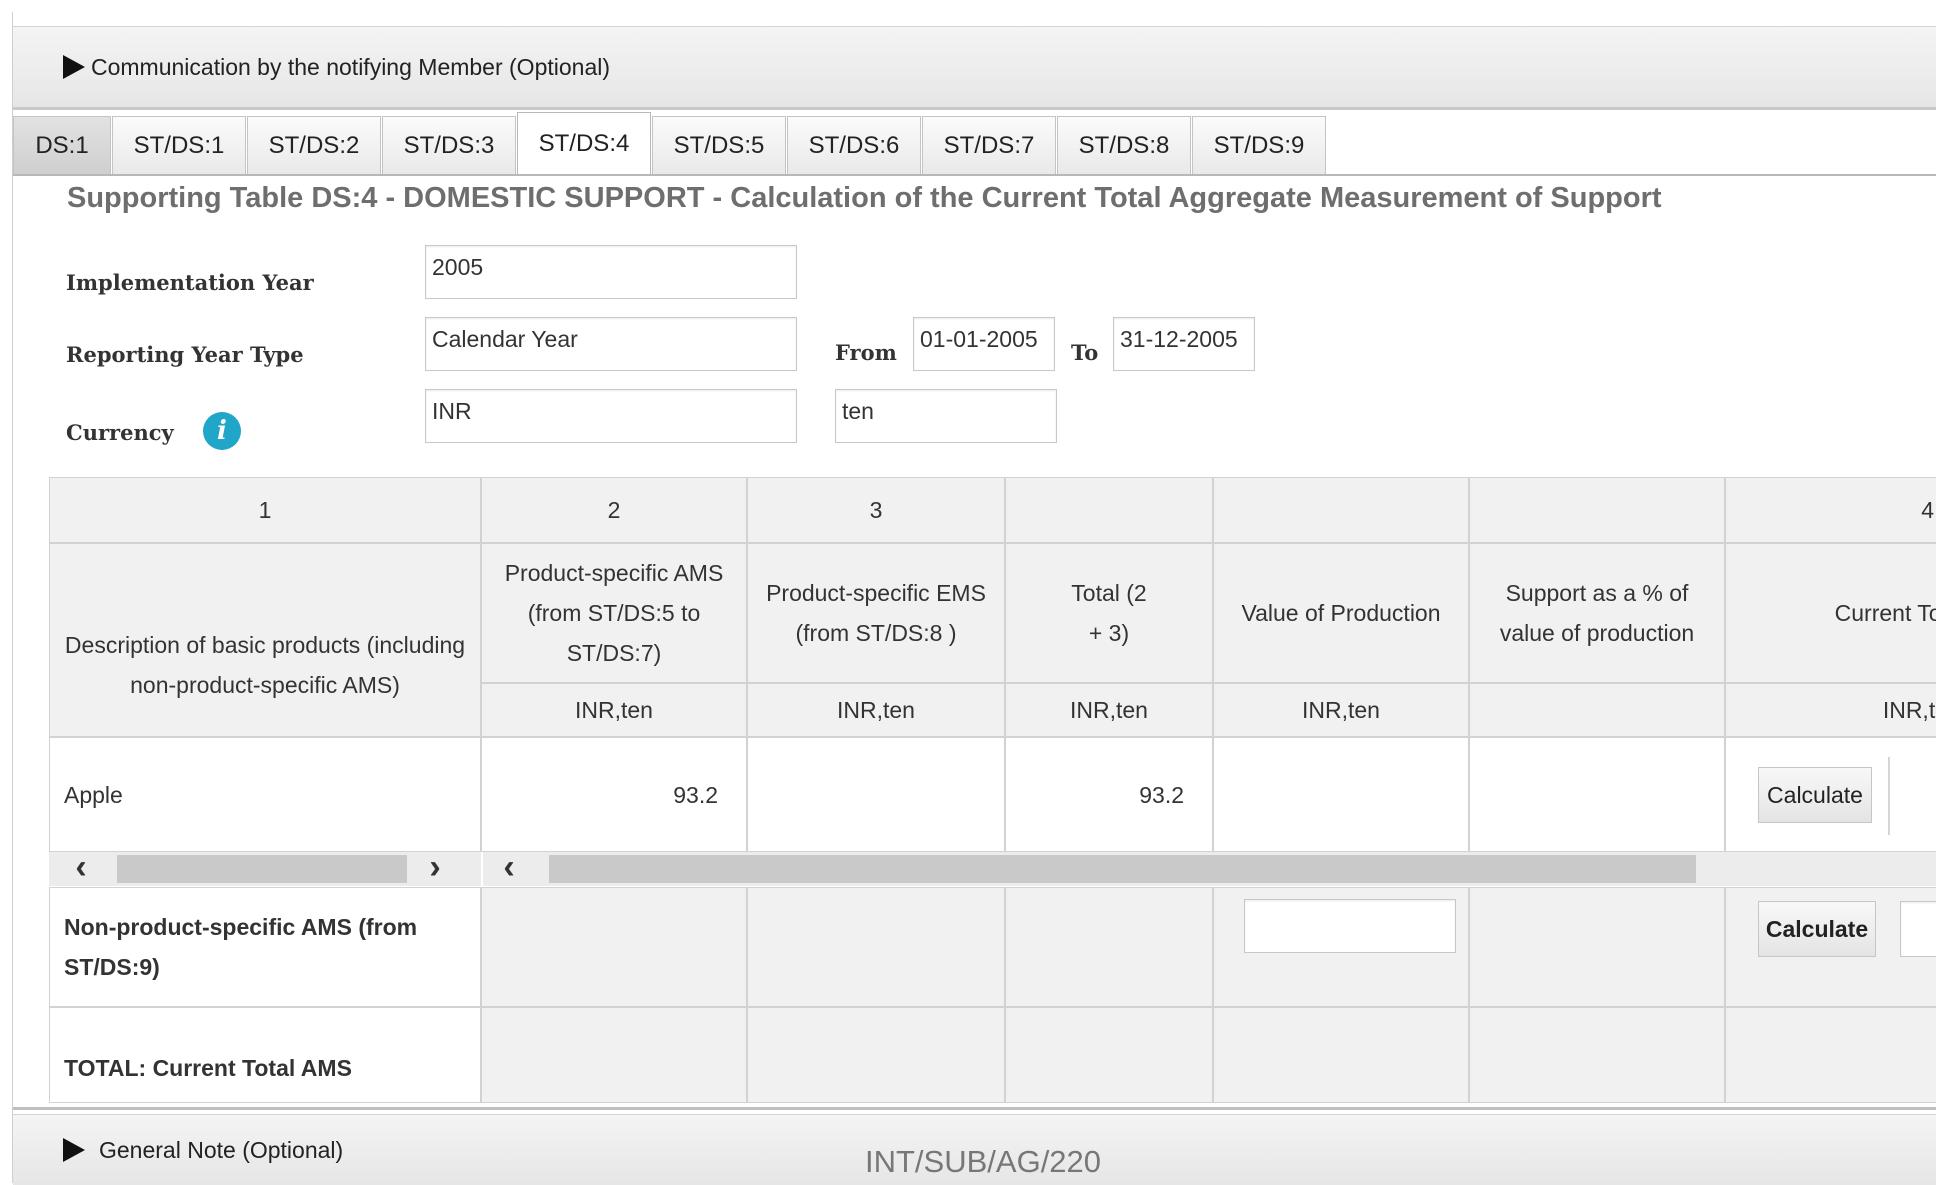 The image size is (1936, 1185). I want to click on non-product-value-input, so click(1350, 926).